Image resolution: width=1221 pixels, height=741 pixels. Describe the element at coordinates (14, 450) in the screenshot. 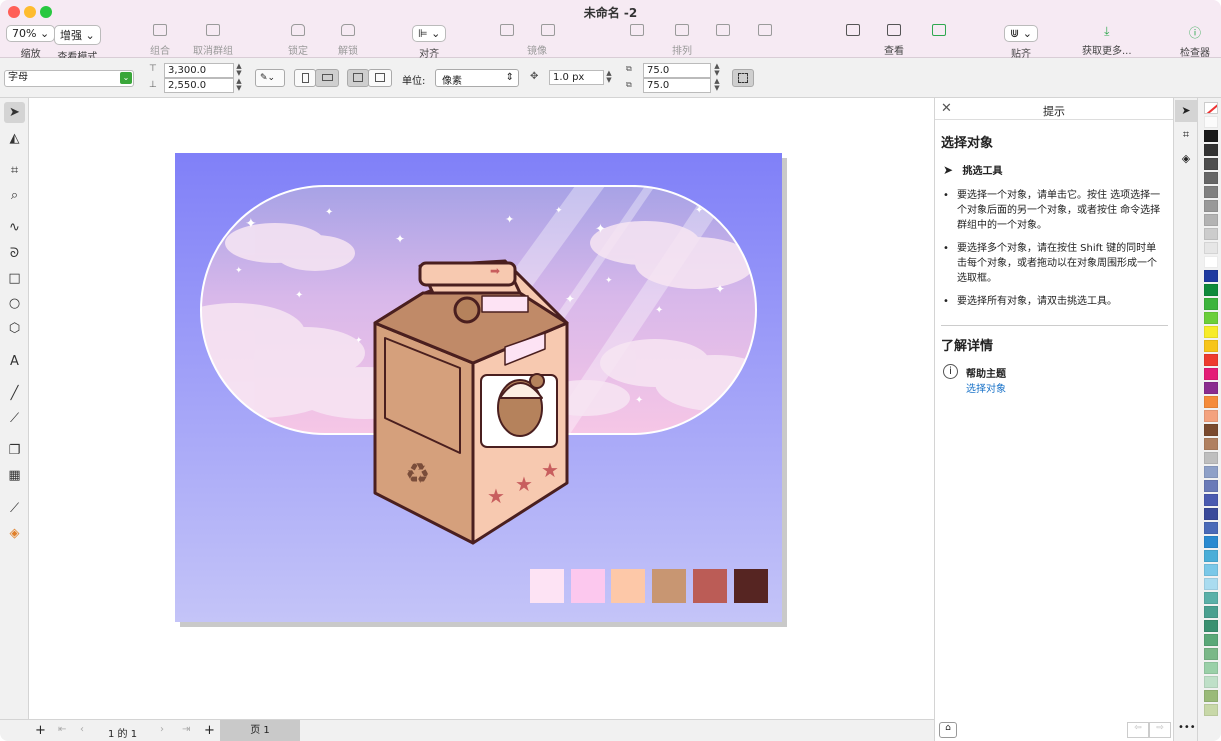

I see `drop-shadow-tool-button: ❐` at that location.